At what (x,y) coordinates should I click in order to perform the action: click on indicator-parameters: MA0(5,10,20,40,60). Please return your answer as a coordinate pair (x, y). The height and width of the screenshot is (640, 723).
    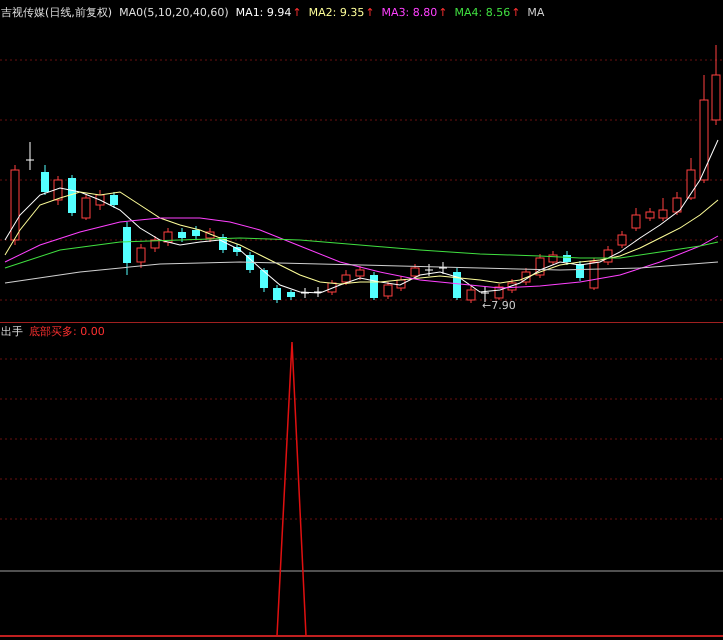
    Looking at the image, I should click on (174, 12).